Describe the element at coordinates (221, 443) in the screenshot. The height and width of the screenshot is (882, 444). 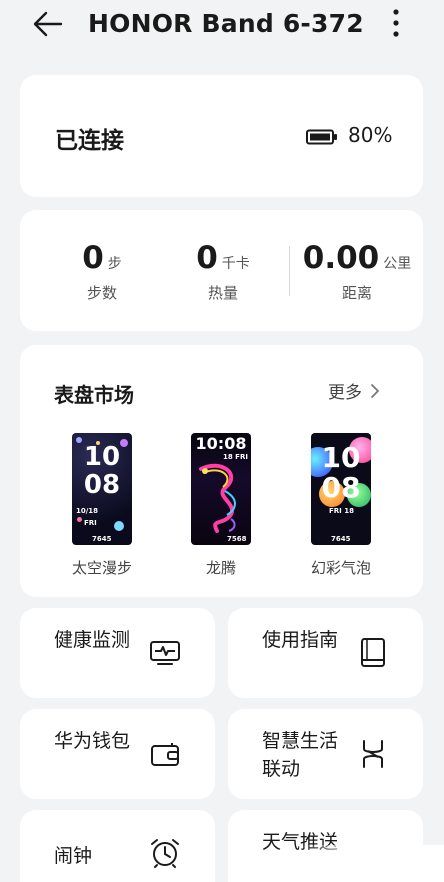
I see `face-time: 10:08` at that location.